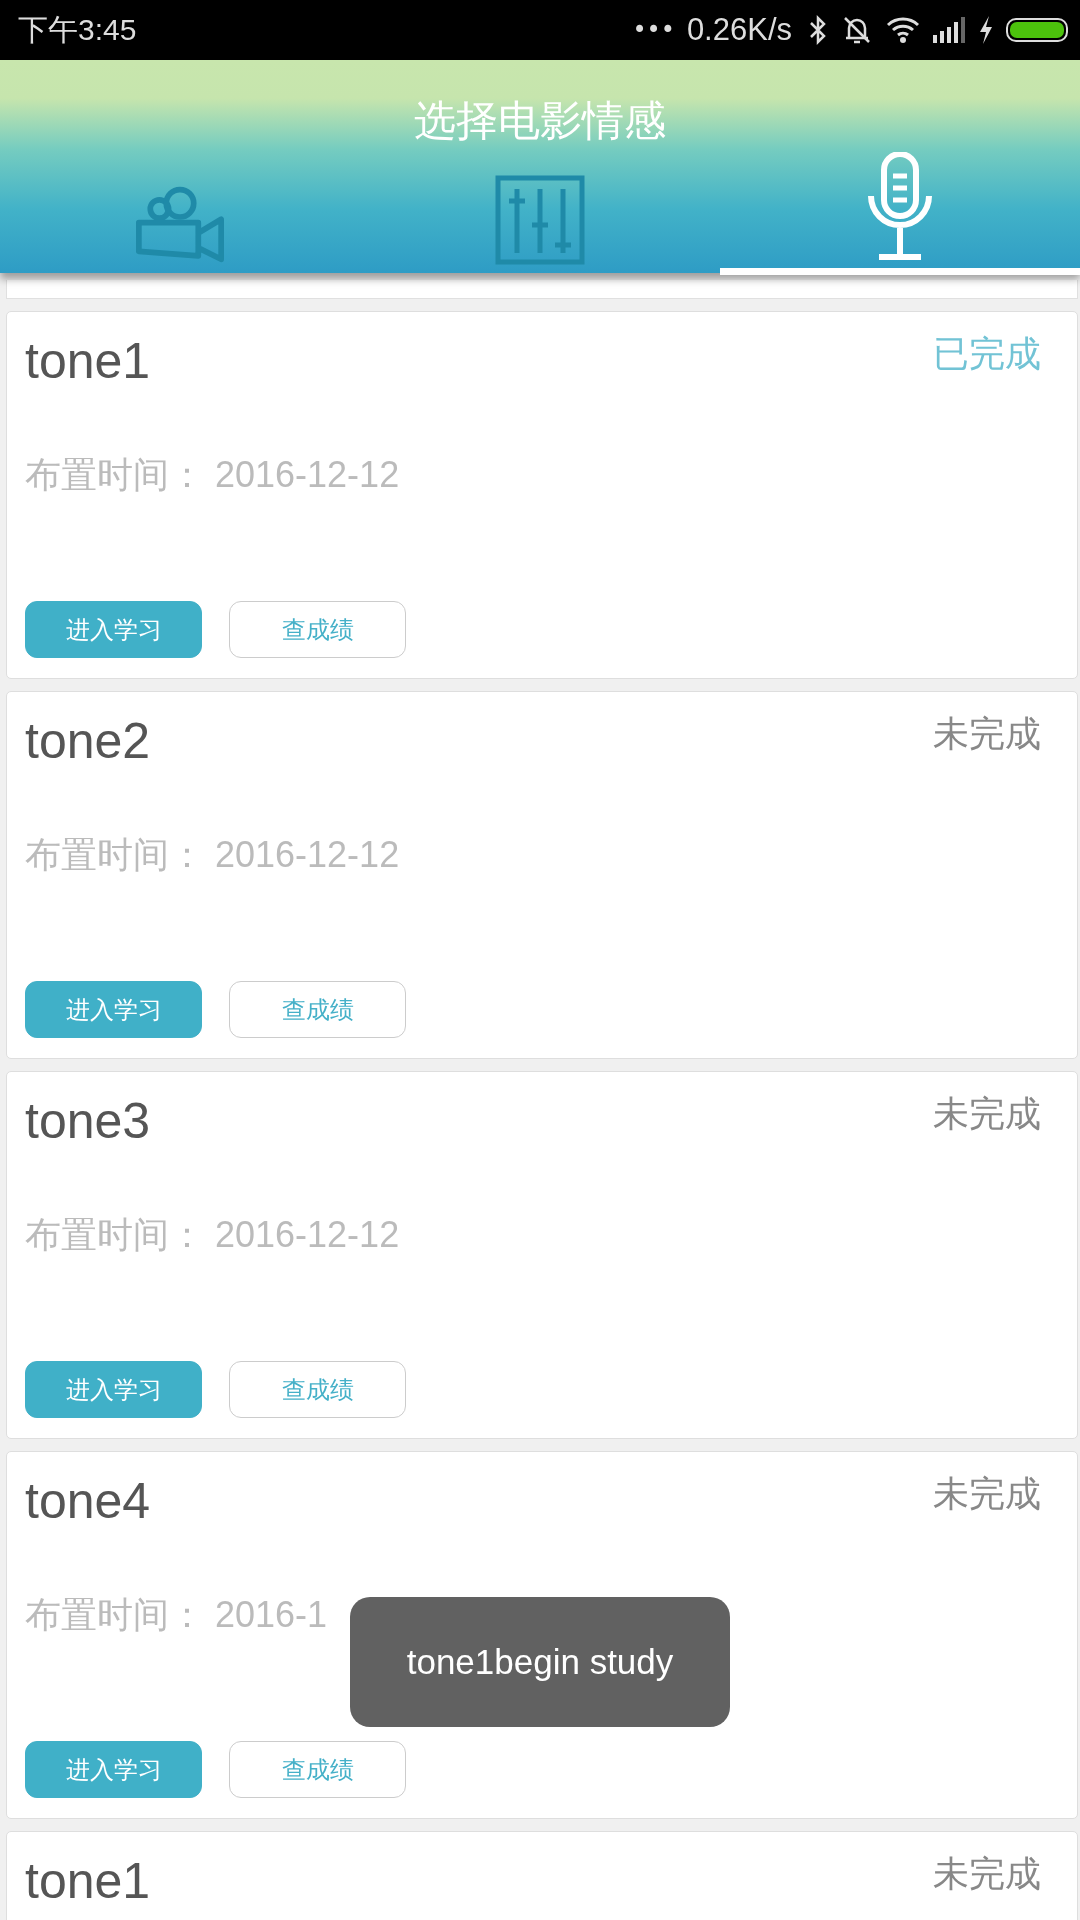  Describe the element at coordinates (77, 29) in the screenshot. I see `status-time: 下午3:45` at that location.